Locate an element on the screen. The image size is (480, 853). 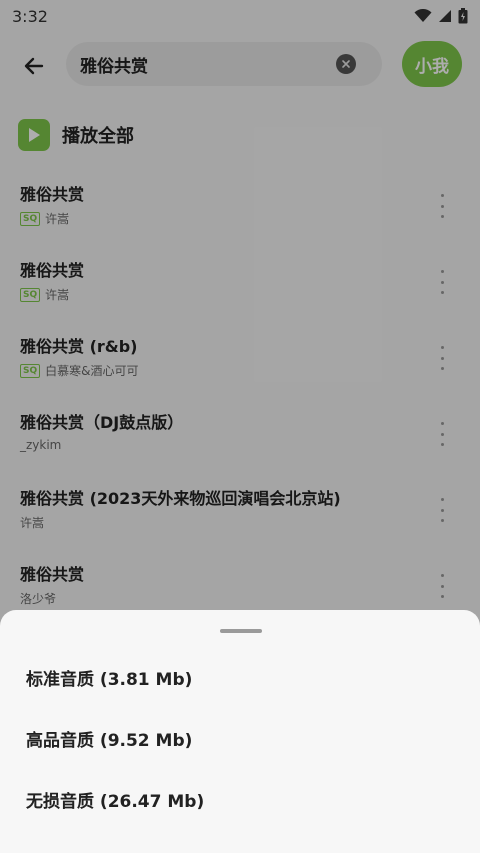
drag-handle is located at coordinates (241, 631).